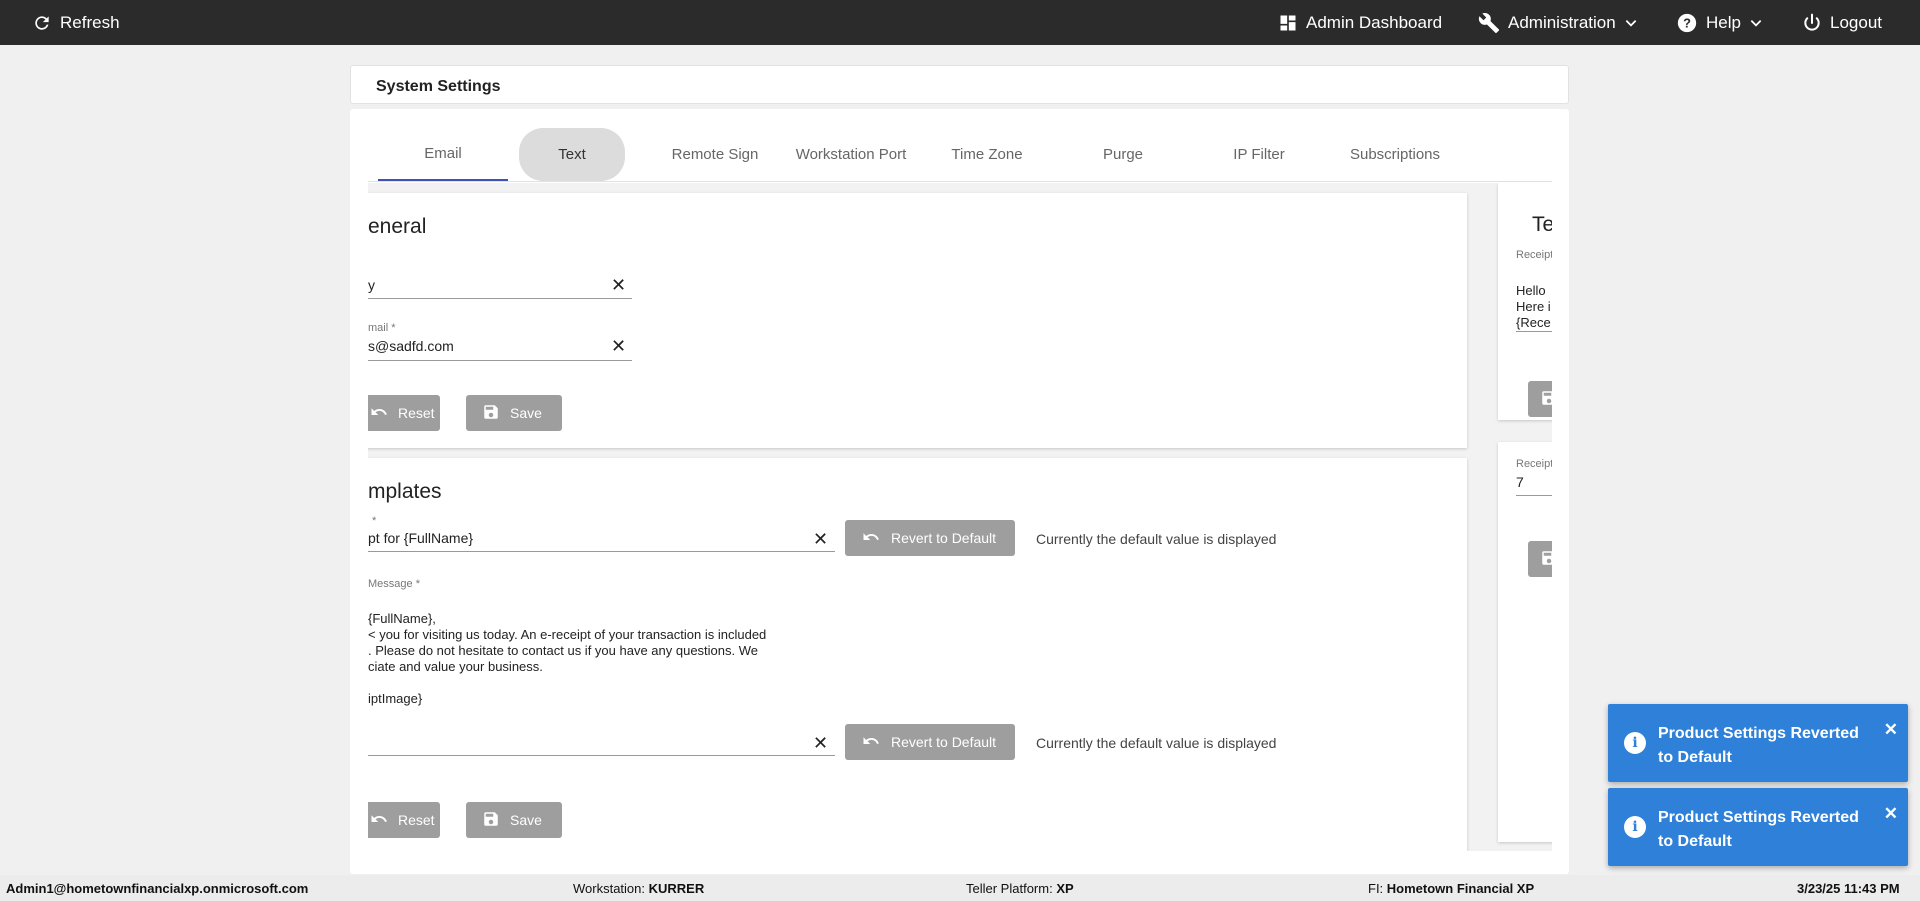 This screenshot has width=1920, height=901. I want to click on footer-datetime: 3/23/25 11:43 PM, so click(1848, 888).